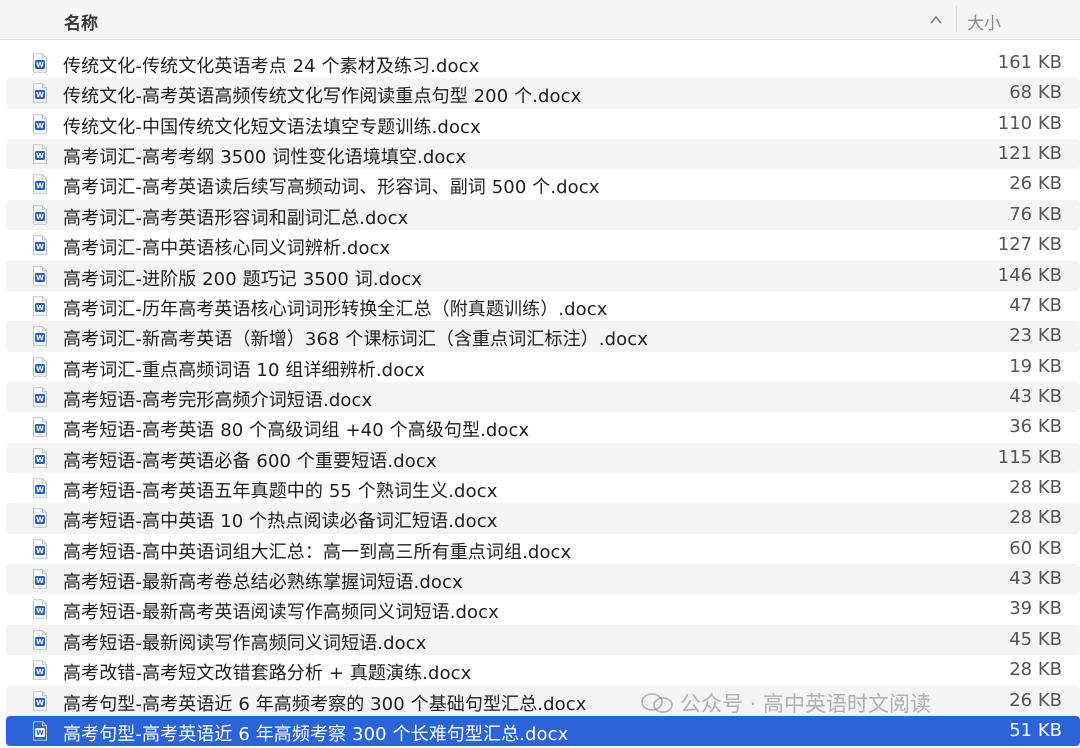 This screenshot has height=748, width=1080. Describe the element at coordinates (1029, 245) in the screenshot. I see `file-size: 127 KB` at that location.